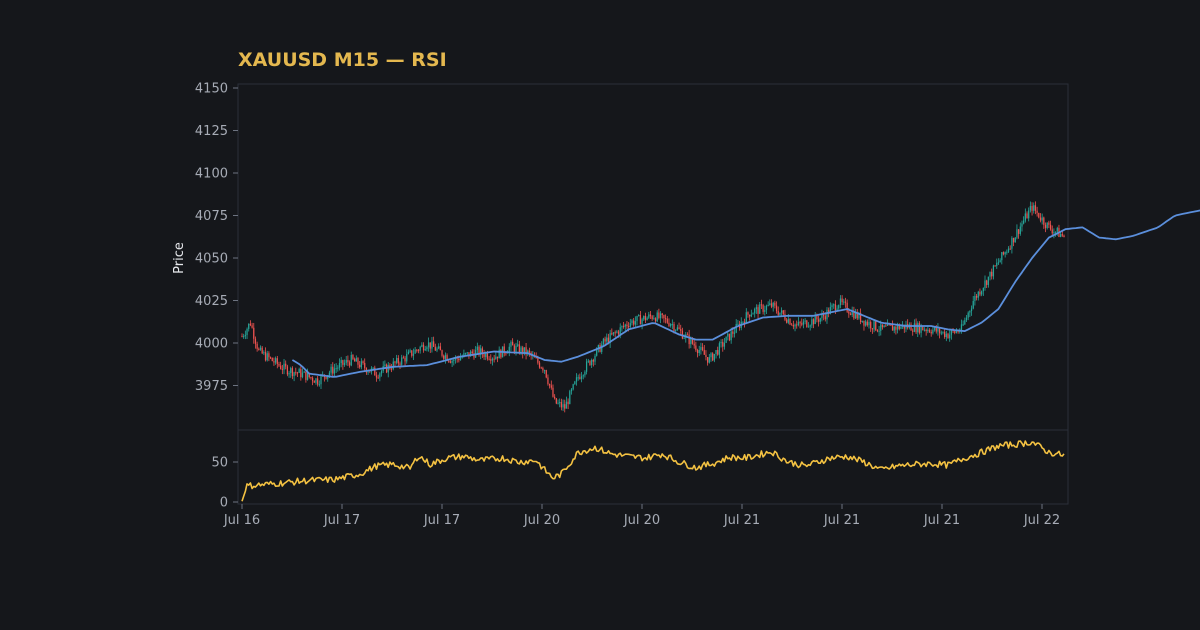 This screenshot has width=1200, height=630. Describe the element at coordinates (1041, 520) in the screenshot. I see `time-tick-label: Jul 22` at that location.